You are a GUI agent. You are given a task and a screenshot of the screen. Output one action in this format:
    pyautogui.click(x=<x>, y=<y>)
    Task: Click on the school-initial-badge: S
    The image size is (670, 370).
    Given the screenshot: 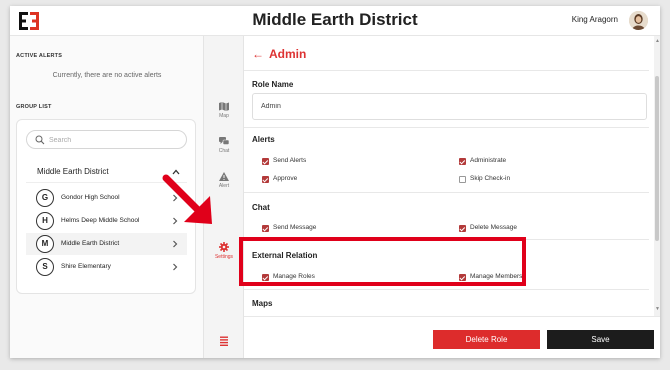 What is the action you would take?
    pyautogui.click(x=45, y=267)
    